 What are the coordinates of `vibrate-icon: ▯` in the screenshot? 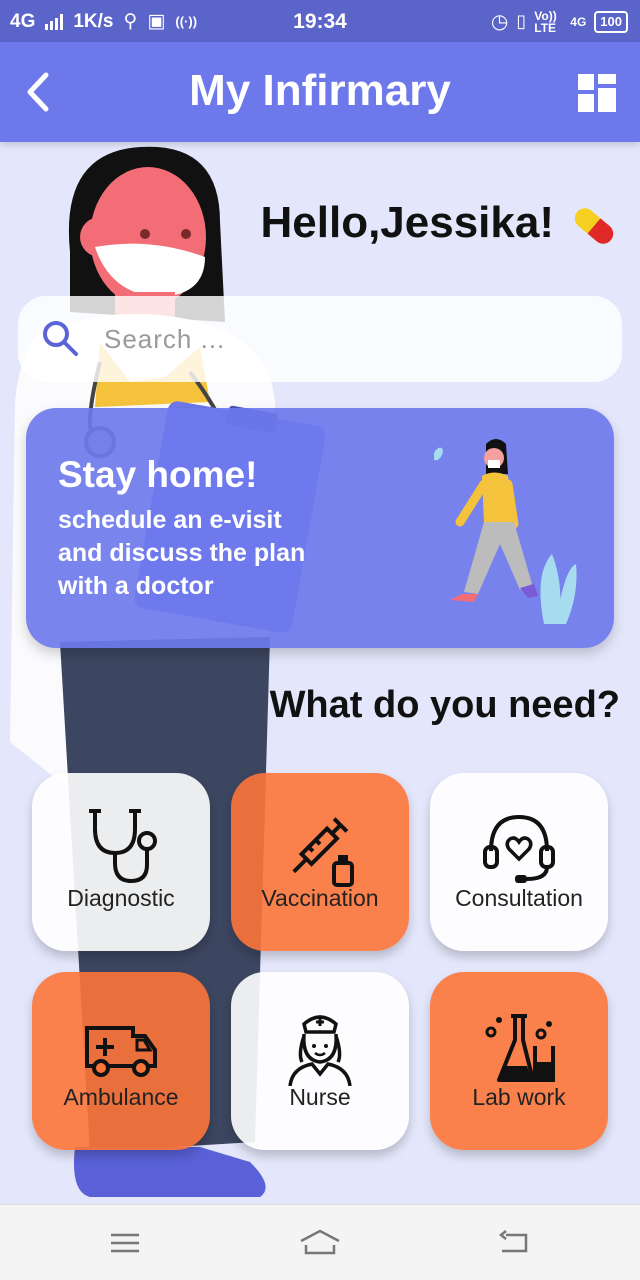 It's located at (521, 21).